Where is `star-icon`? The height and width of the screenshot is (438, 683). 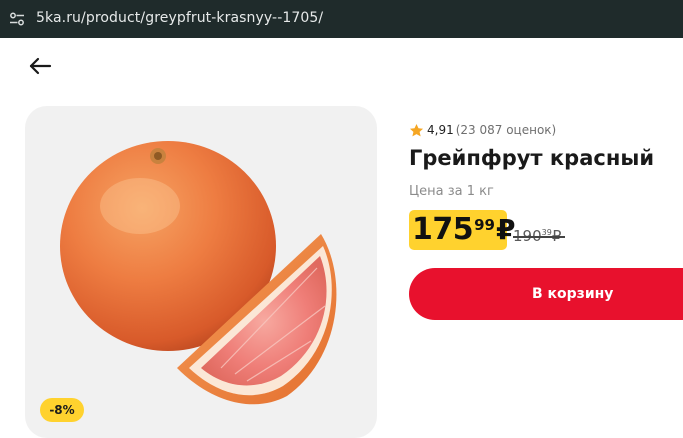
star-icon is located at coordinates (416, 129).